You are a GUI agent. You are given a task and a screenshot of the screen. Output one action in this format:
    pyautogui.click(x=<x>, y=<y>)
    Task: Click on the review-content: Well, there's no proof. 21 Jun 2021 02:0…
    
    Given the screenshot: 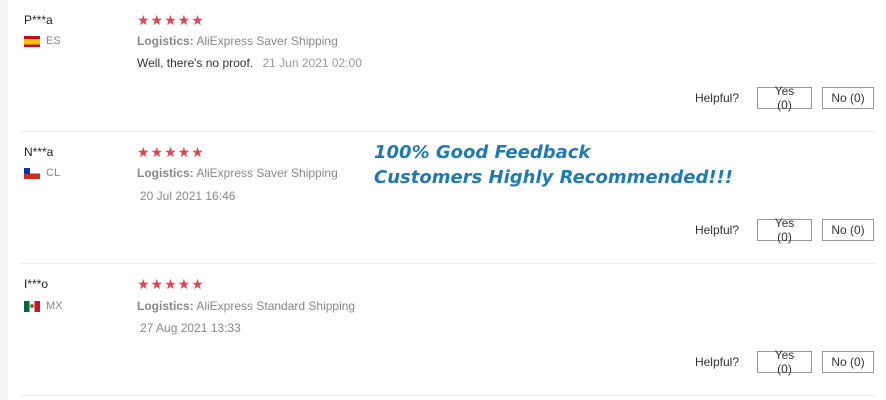 What is the action you would take?
    pyautogui.click(x=249, y=63)
    